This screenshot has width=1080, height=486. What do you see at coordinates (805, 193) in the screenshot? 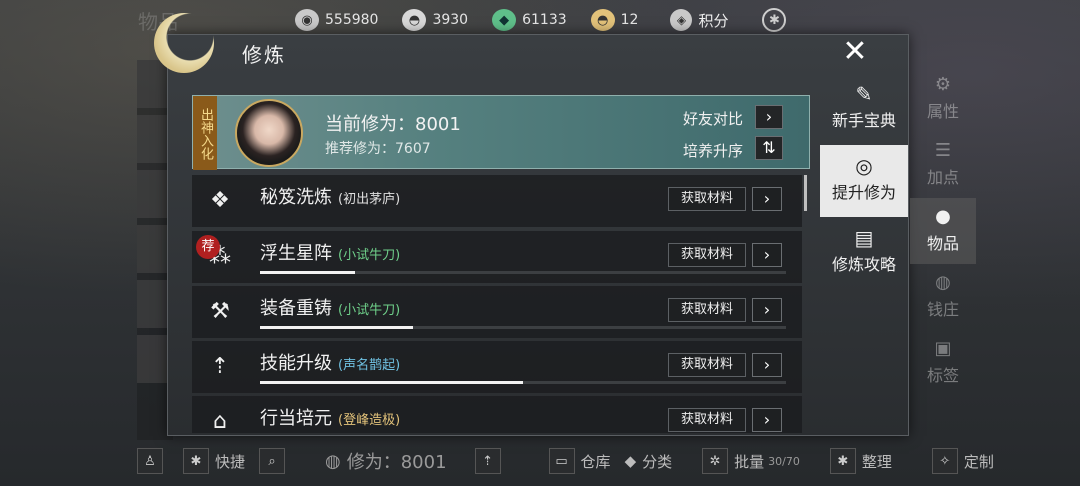
I see `scrollbar` at bounding box center [805, 193].